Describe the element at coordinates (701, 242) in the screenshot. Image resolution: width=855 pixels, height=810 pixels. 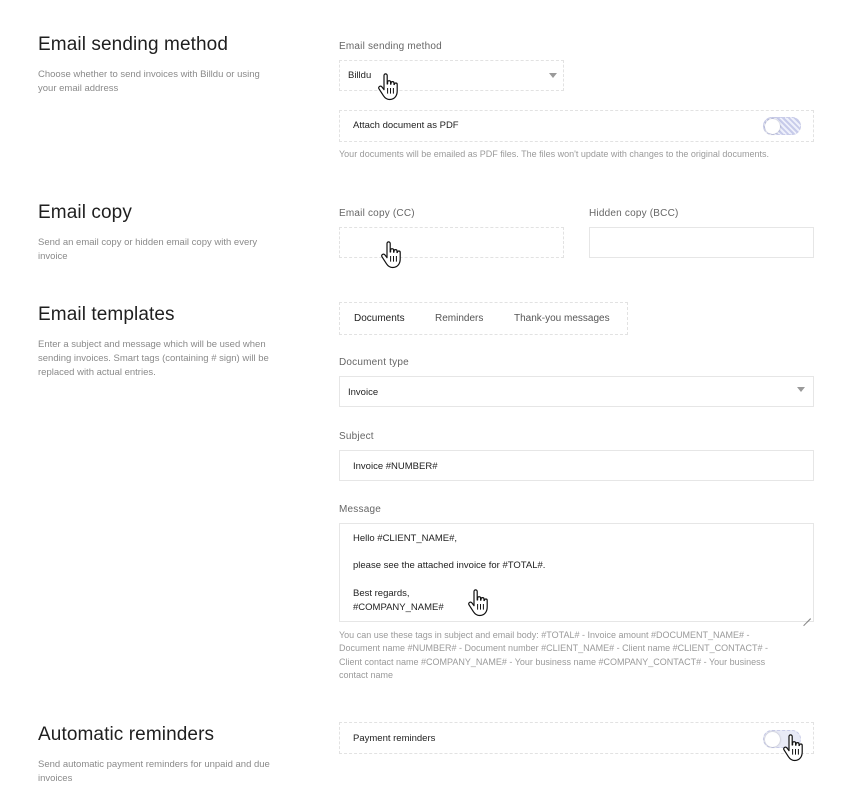
I see `bcc-input` at that location.